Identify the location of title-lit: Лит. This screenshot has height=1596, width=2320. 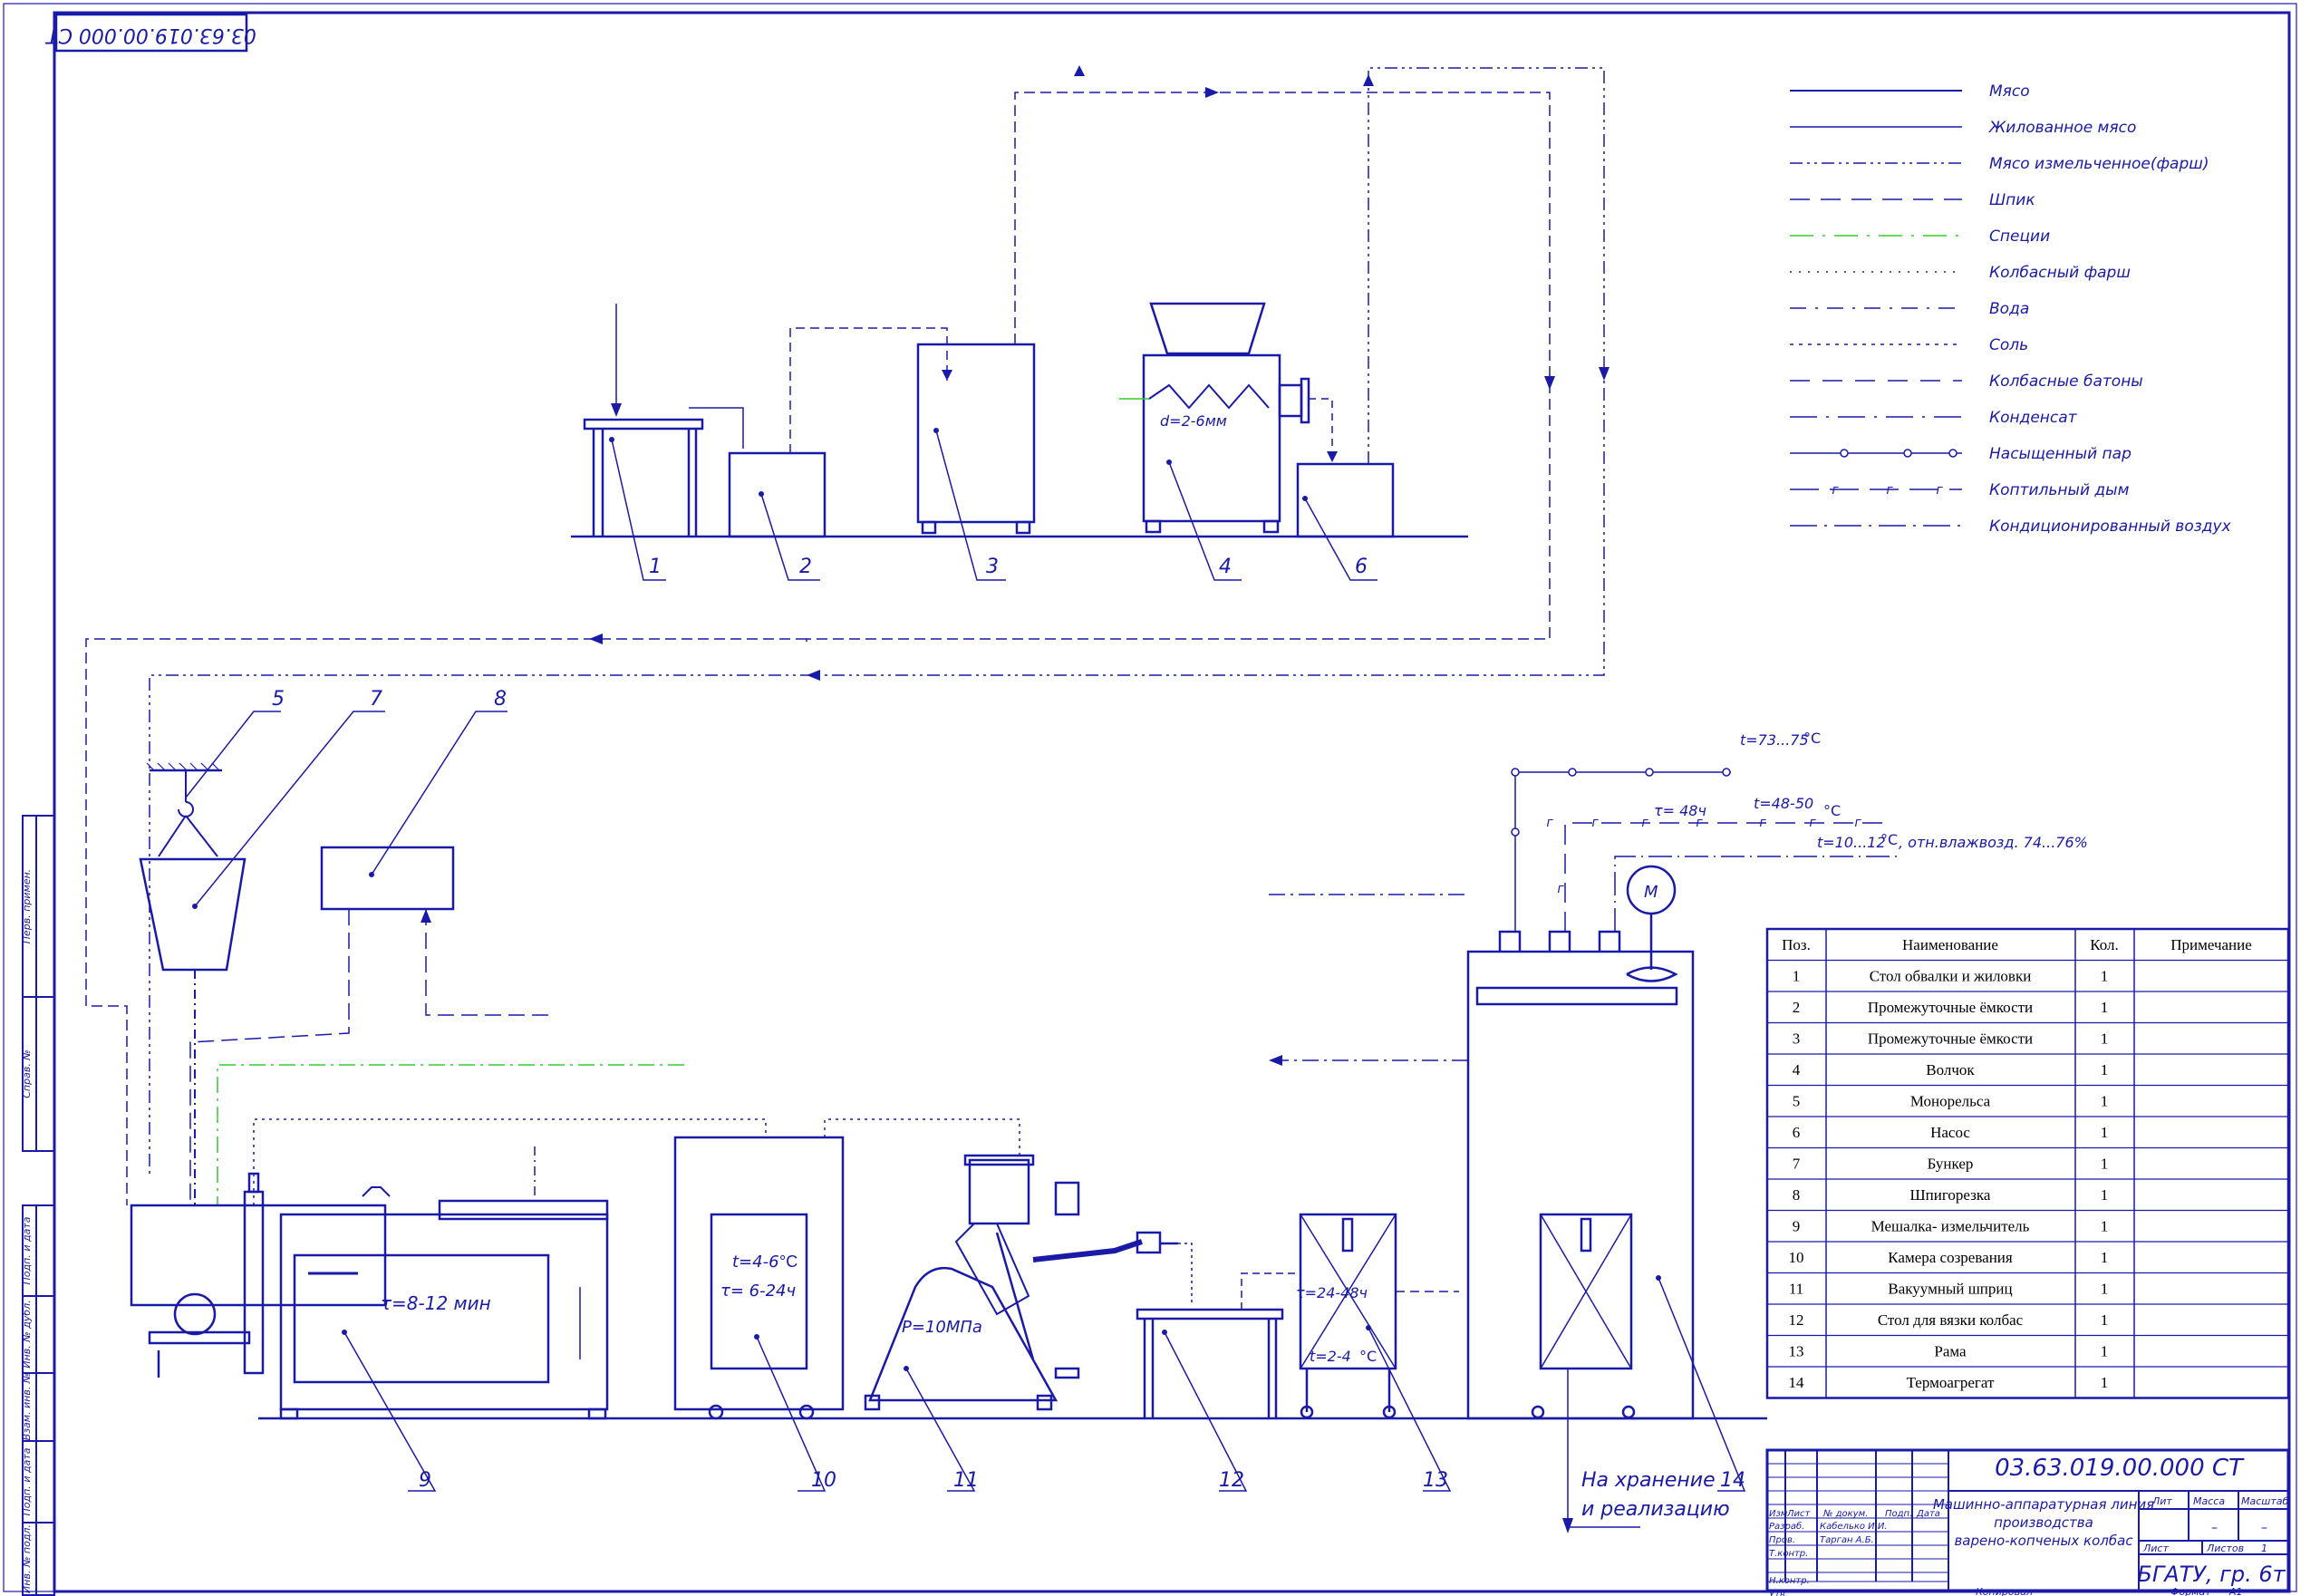
(2161, 1501).